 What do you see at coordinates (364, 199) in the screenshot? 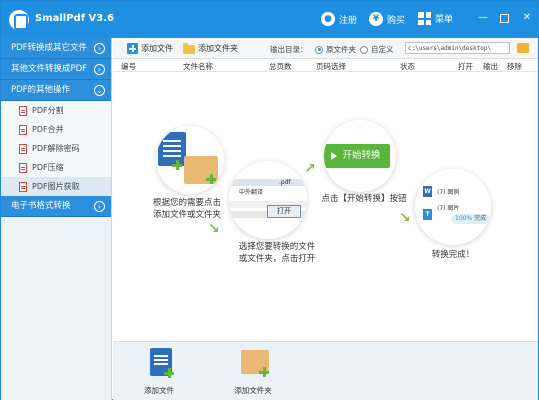
I see `step3-text: 点击【开始转换】按钮` at bounding box center [364, 199].